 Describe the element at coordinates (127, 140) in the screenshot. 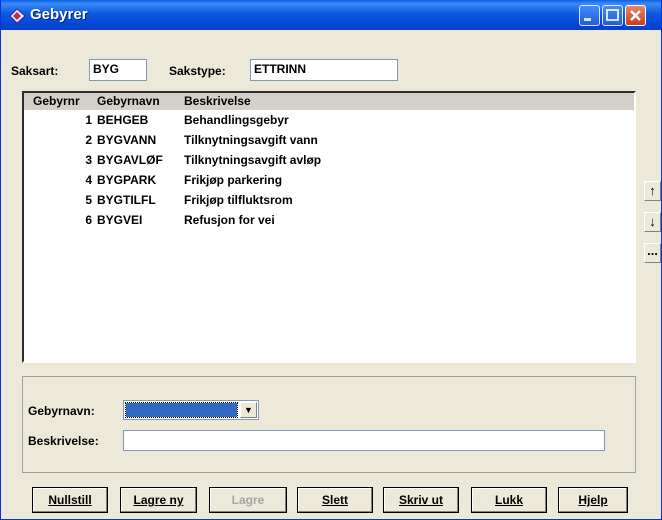

I see `row-gebyrnavn: BYGVANN` at that location.